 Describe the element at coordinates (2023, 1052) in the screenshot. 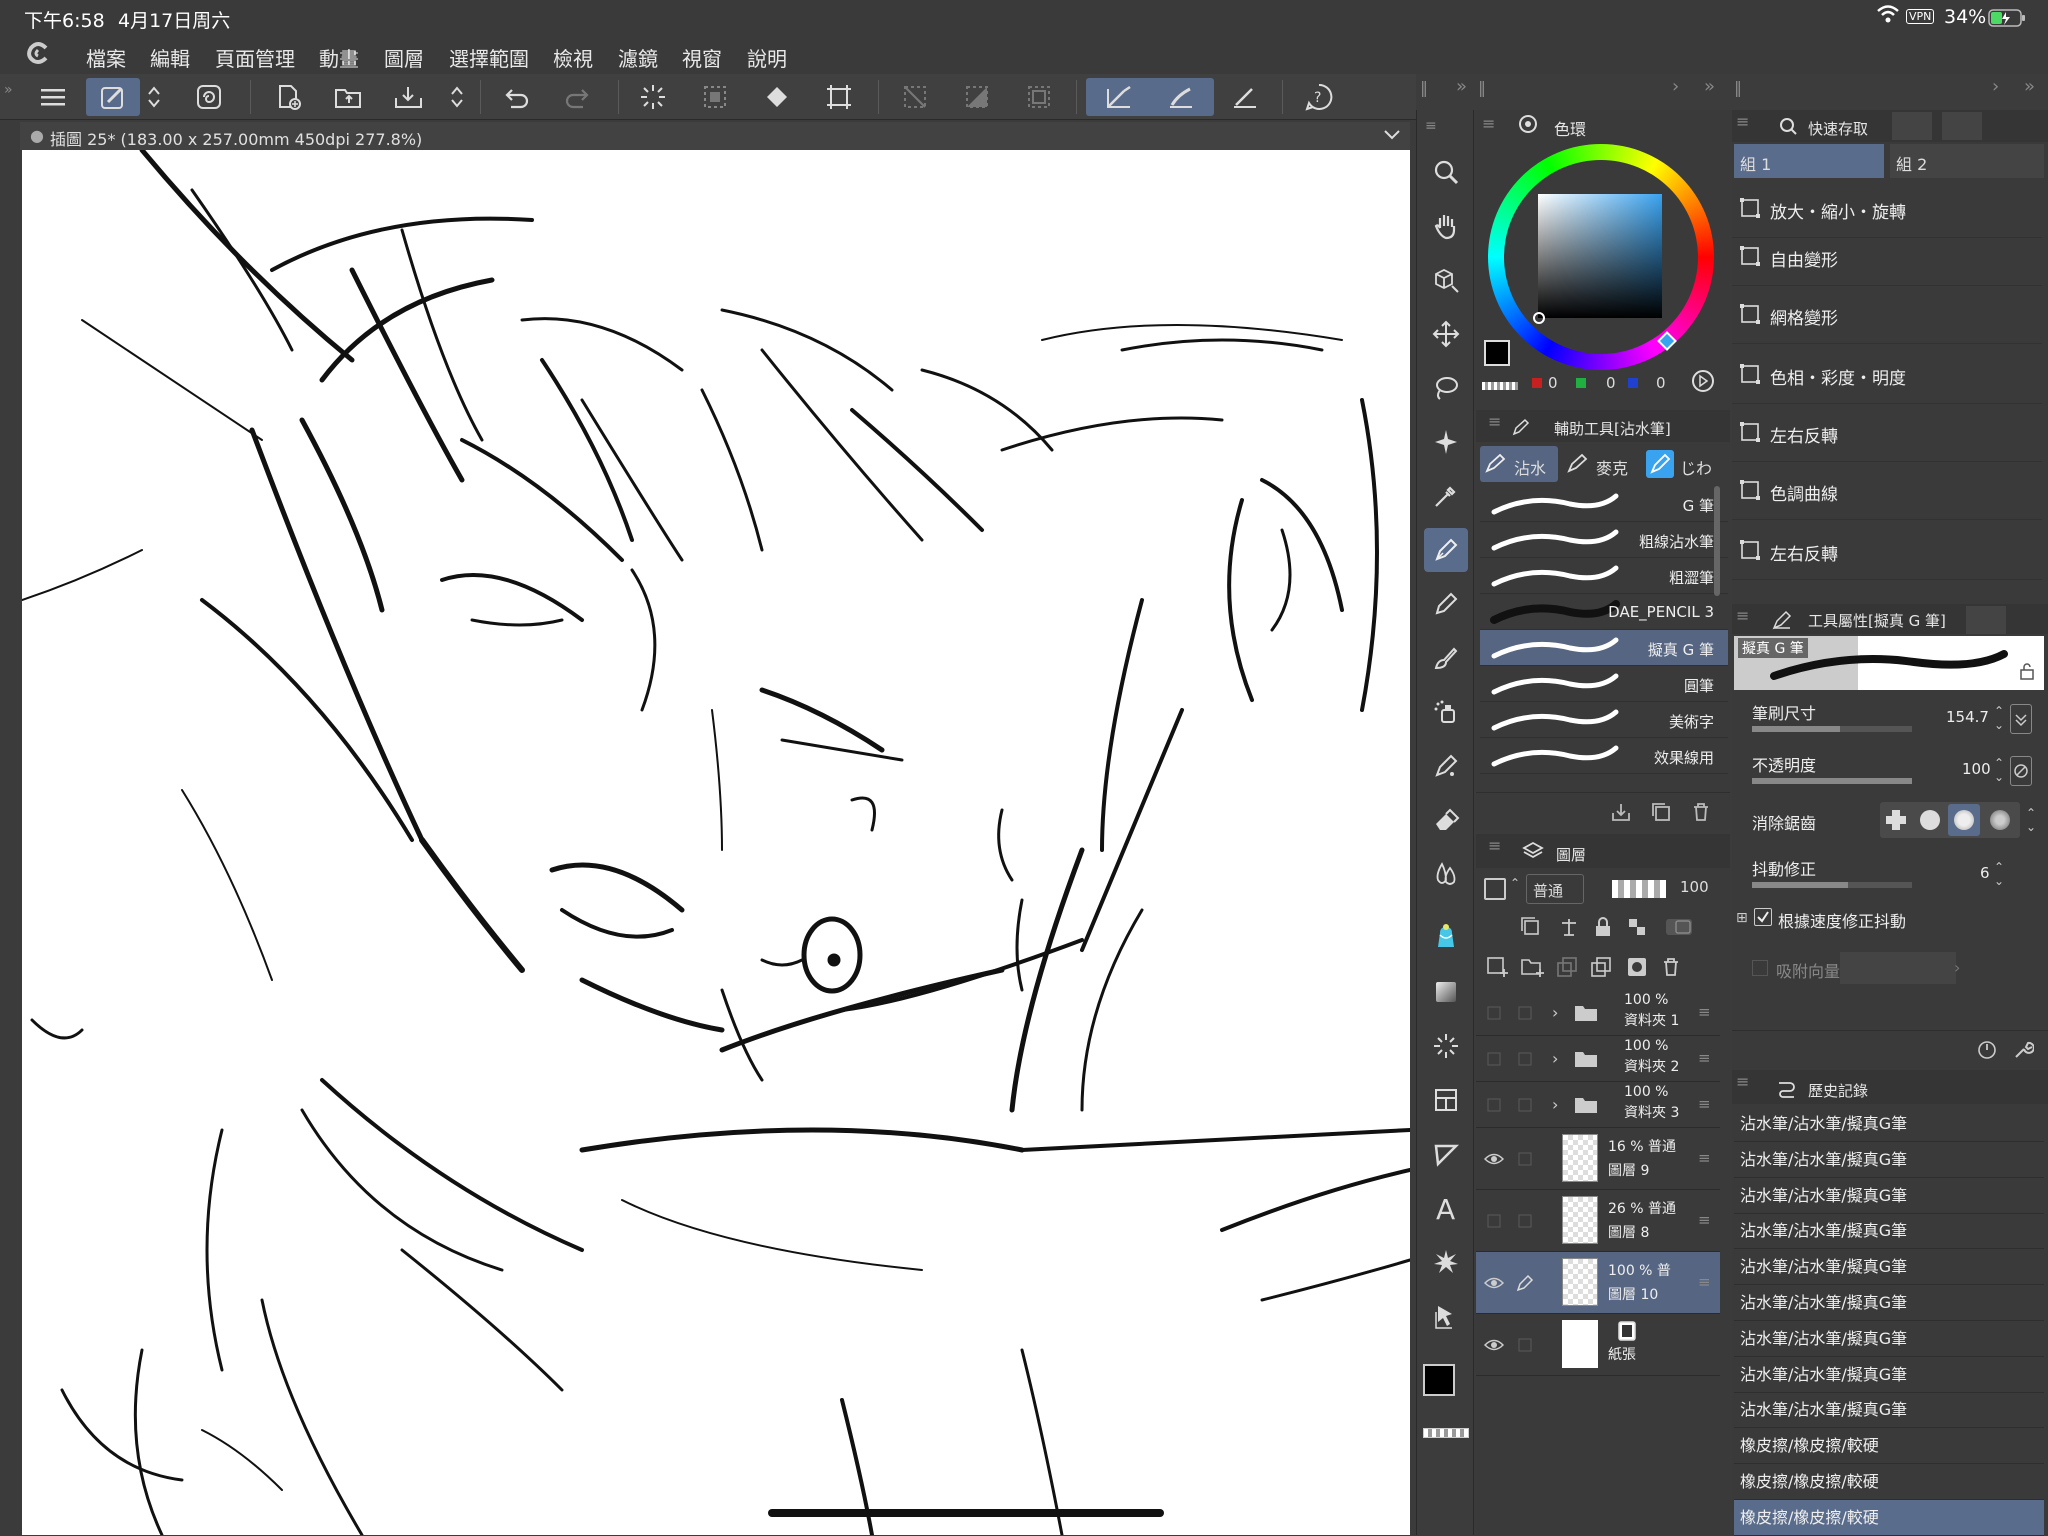

I see `wrench-icon` at that location.